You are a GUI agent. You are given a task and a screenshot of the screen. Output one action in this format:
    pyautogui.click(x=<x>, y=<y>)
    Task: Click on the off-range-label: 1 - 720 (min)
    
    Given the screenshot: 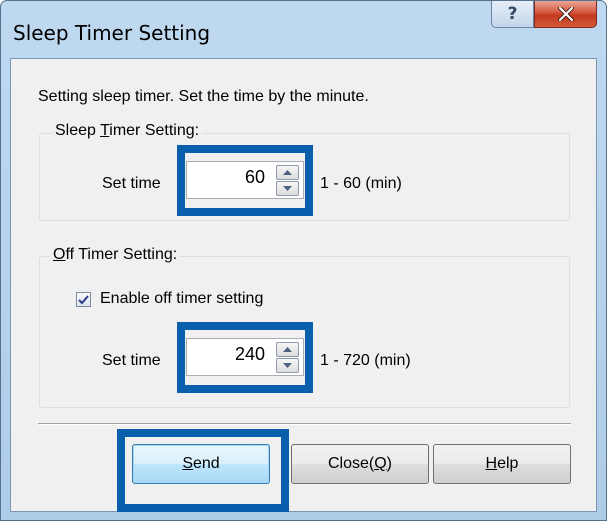 What is the action you would take?
    pyautogui.click(x=365, y=360)
    